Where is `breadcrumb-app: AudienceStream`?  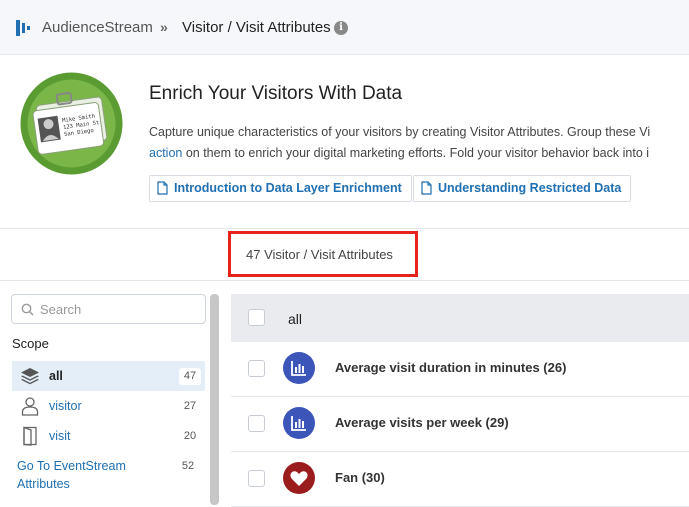 breadcrumb-app: AudienceStream is located at coordinates (97, 27).